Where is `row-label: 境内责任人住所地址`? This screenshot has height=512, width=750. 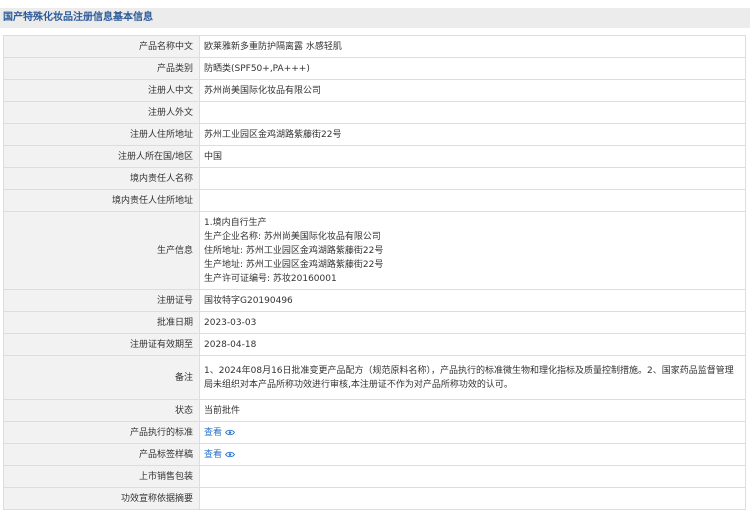
row-label: 境内责任人住所地址 is located at coordinates (101, 200).